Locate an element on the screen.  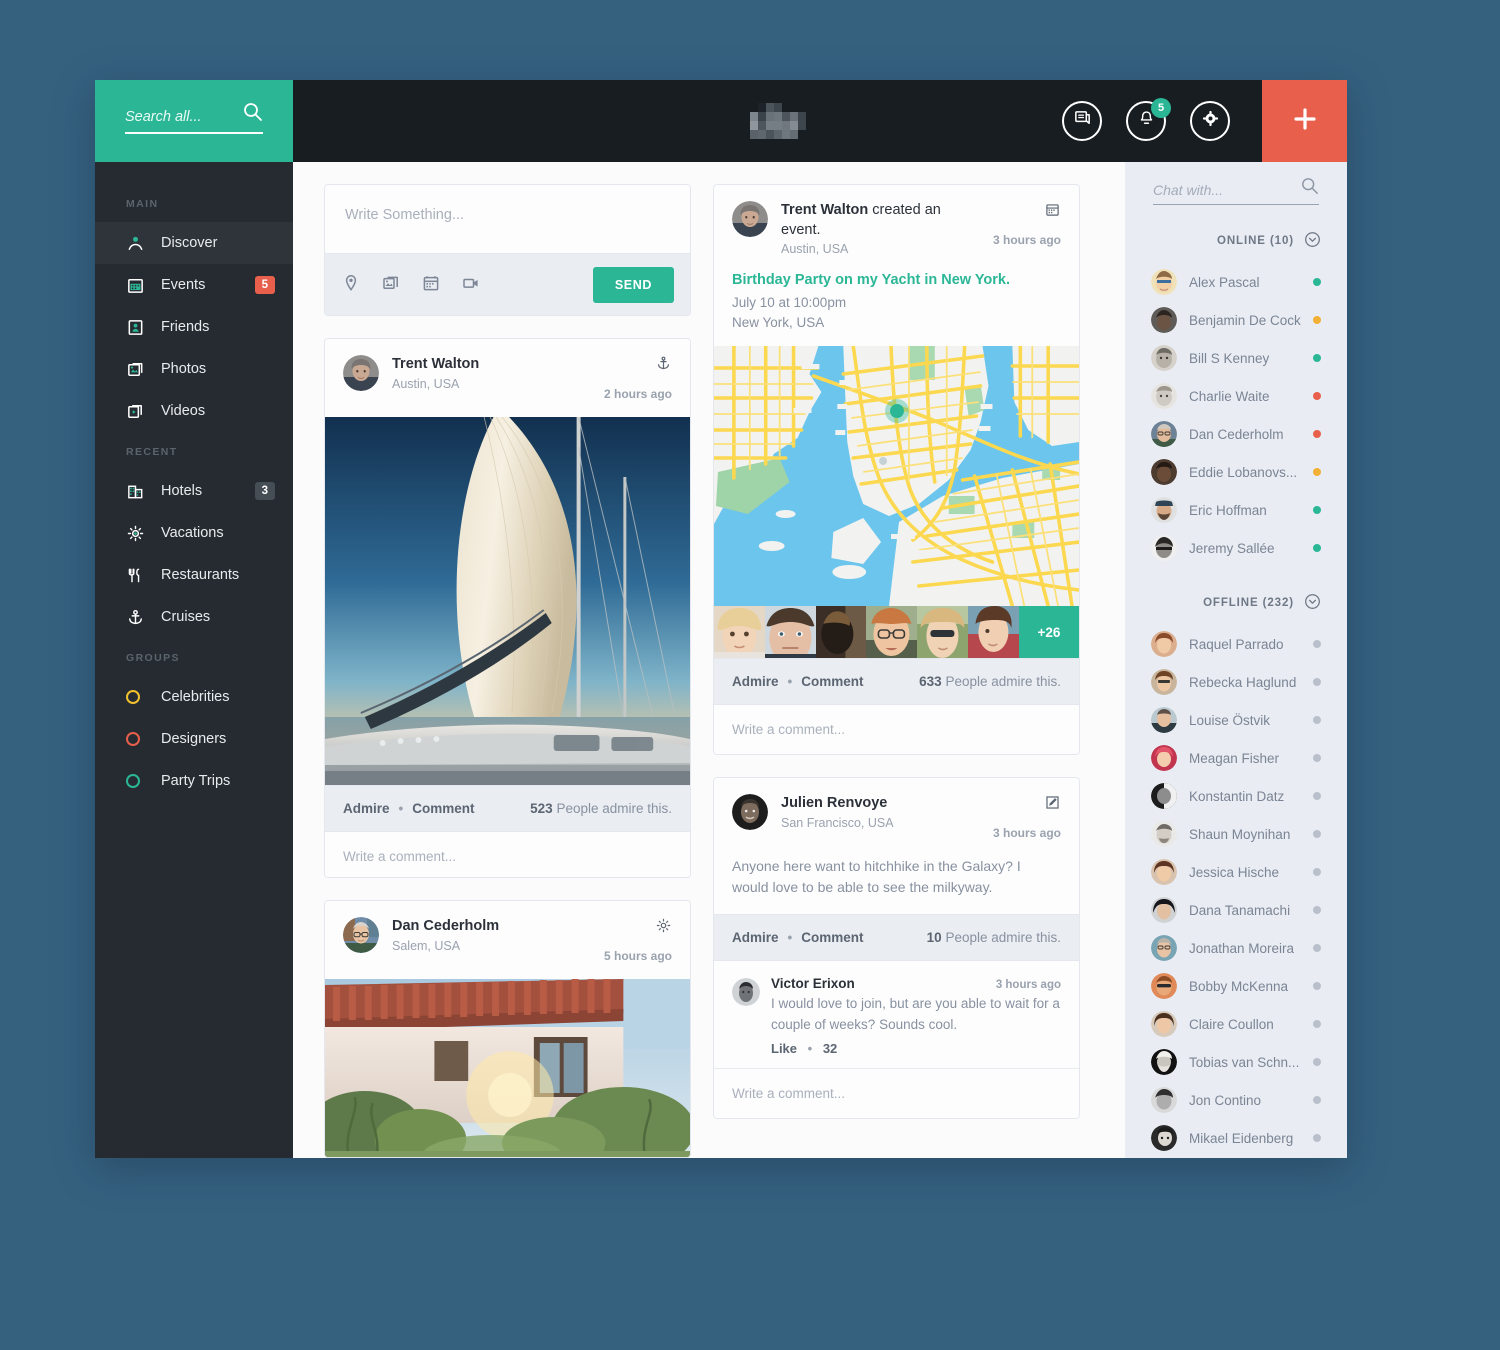
notifications-button: 5 is located at coordinates (1148, 119).